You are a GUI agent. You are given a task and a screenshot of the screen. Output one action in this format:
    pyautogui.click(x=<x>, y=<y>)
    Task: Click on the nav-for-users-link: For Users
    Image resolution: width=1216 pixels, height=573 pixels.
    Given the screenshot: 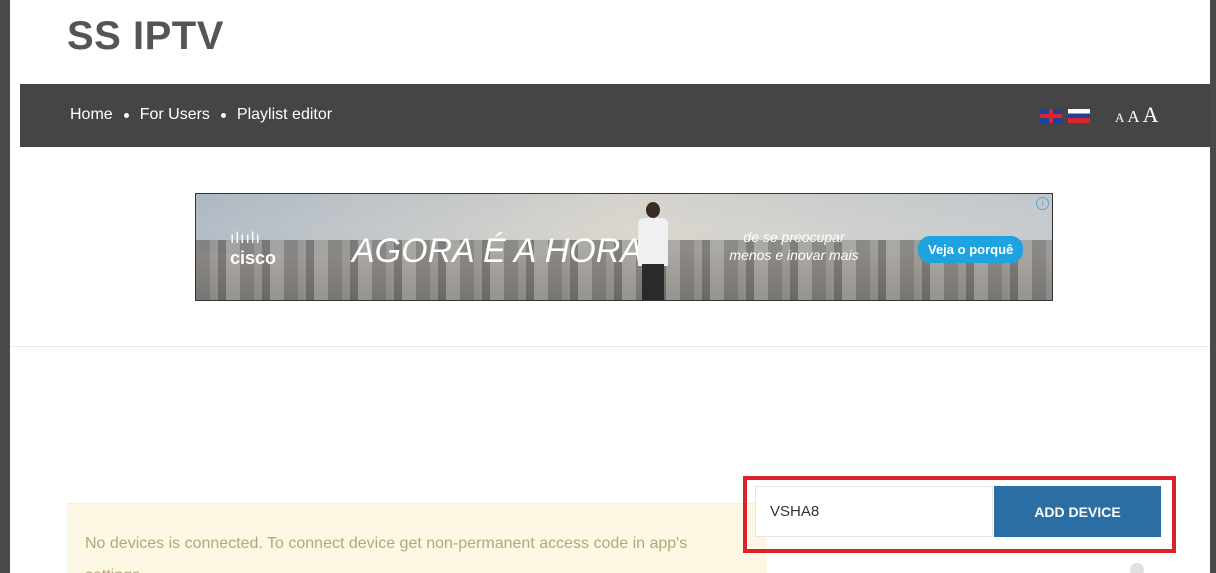 What is the action you would take?
    pyautogui.click(x=175, y=115)
    